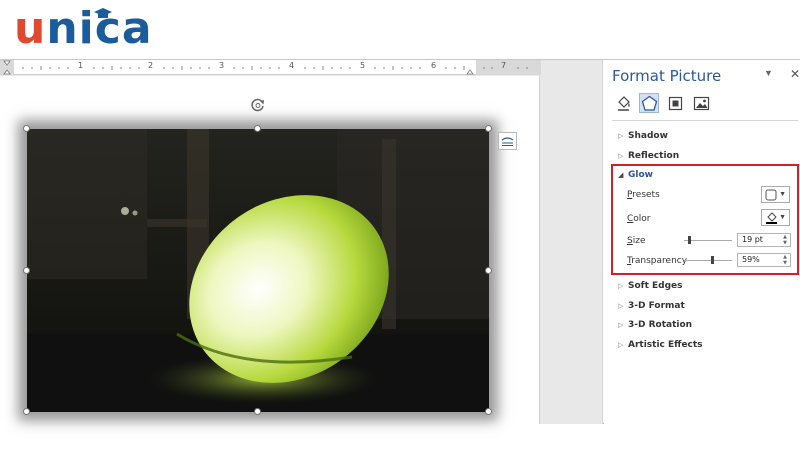 The image size is (800, 450). What do you see at coordinates (621, 175) in the screenshot?
I see `collapse-arrow-icon: ◢` at bounding box center [621, 175].